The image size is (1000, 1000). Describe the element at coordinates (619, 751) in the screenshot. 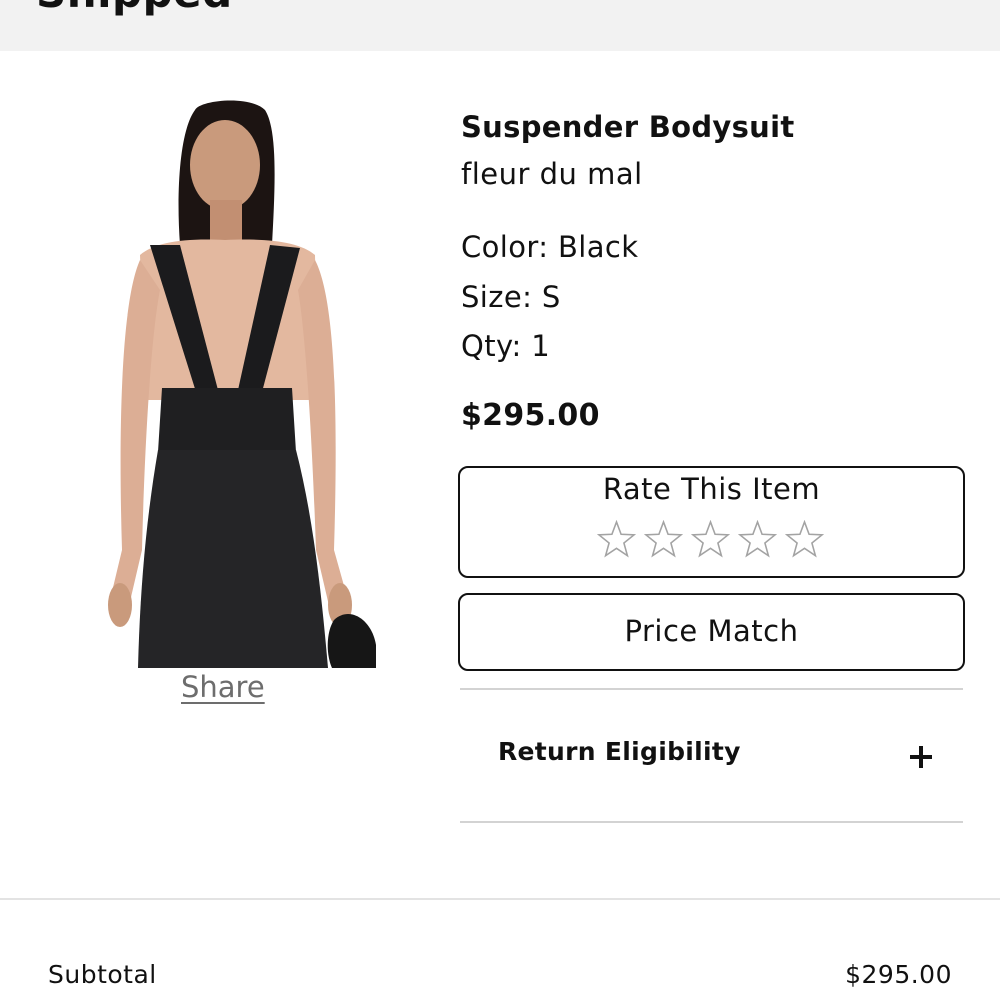

I see `return-eligibility-label: Return Eligibility` at that location.